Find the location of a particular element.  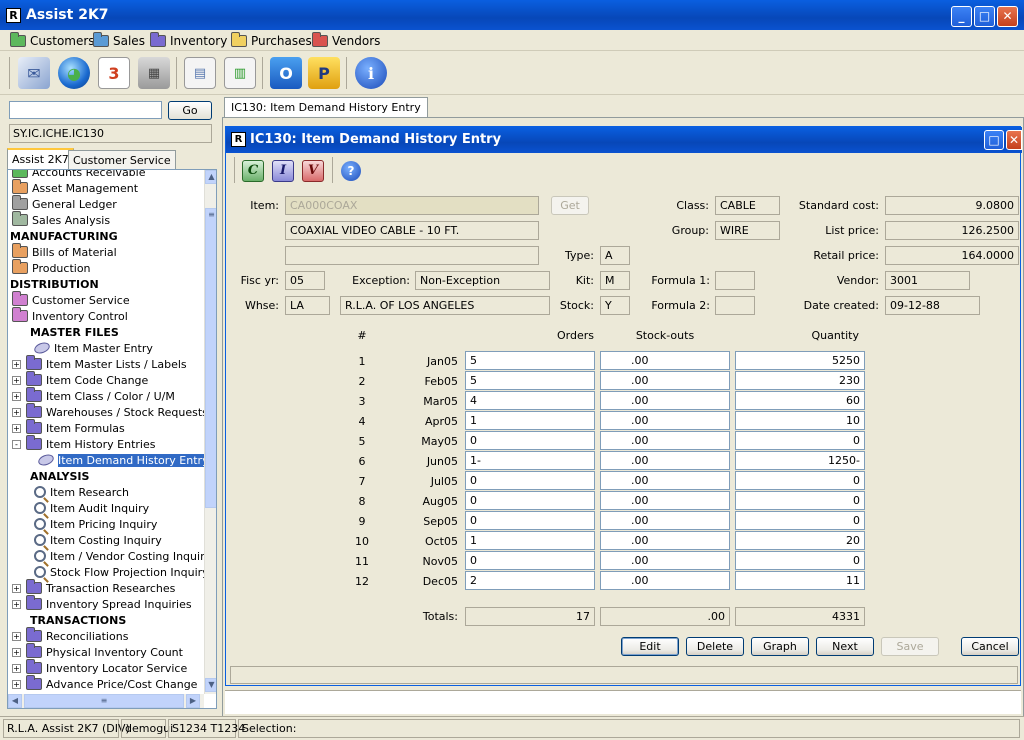

next-button: Next is located at coordinates (845, 646).